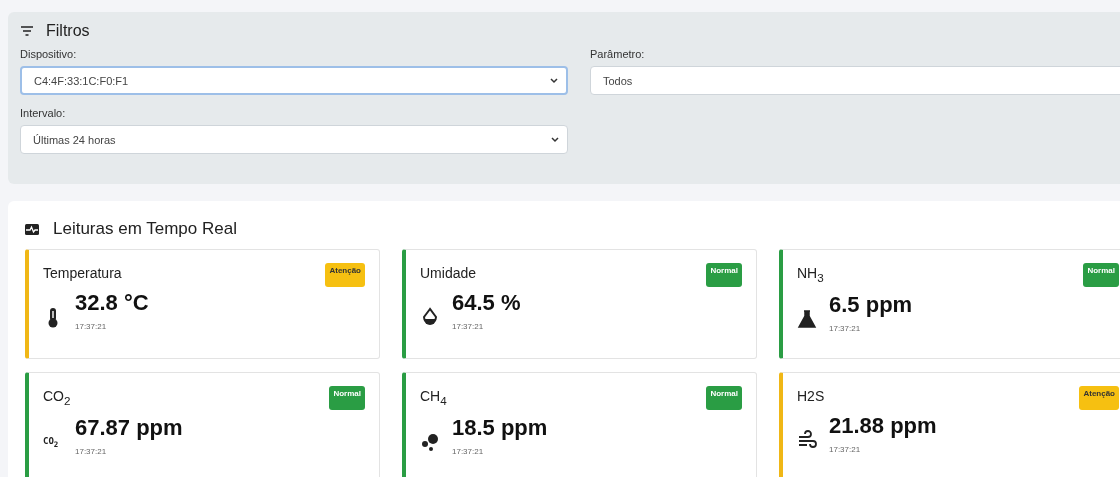 The width and height of the screenshot is (1120, 477). Describe the element at coordinates (871, 304) in the screenshot. I see `reading-value: 6.5 ppm` at that location.